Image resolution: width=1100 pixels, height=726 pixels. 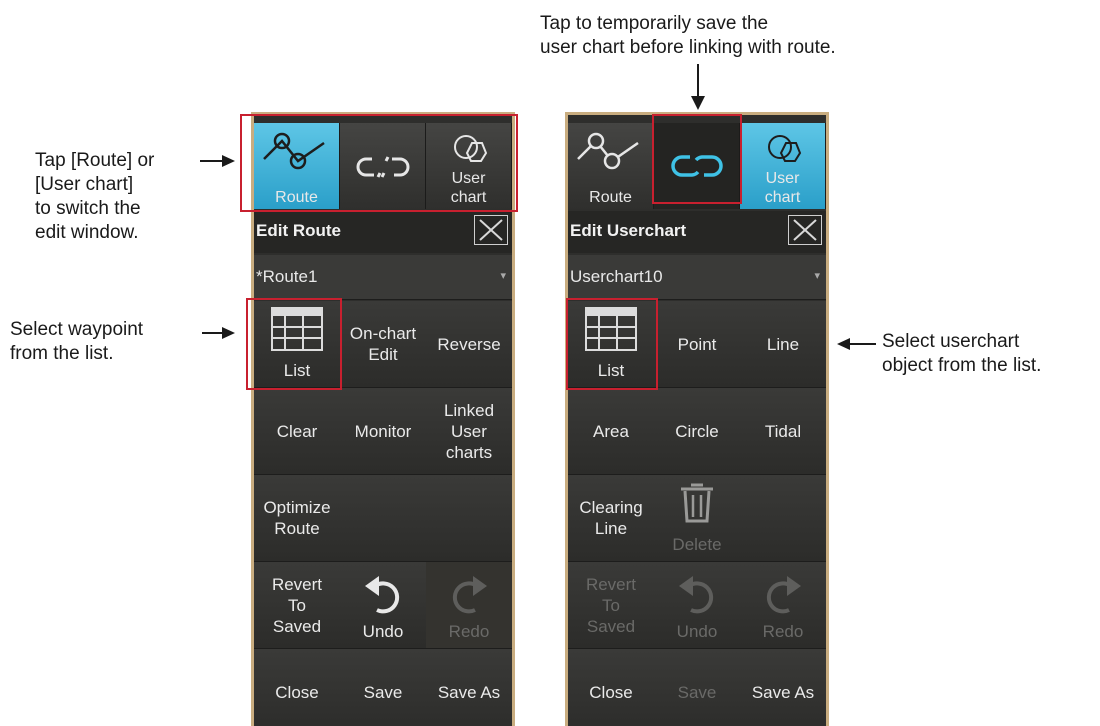 What do you see at coordinates (383, 232) in the screenshot?
I see `window-header: Edit Route` at bounding box center [383, 232].